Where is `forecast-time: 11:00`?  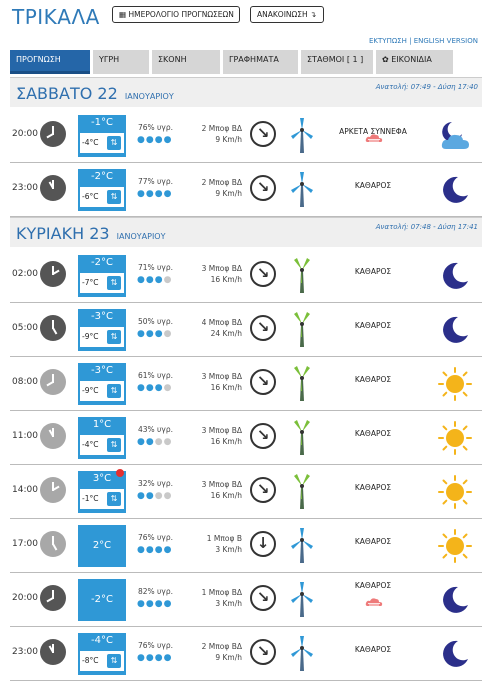
forecast-time: 11:00 is located at coordinates (25, 436).